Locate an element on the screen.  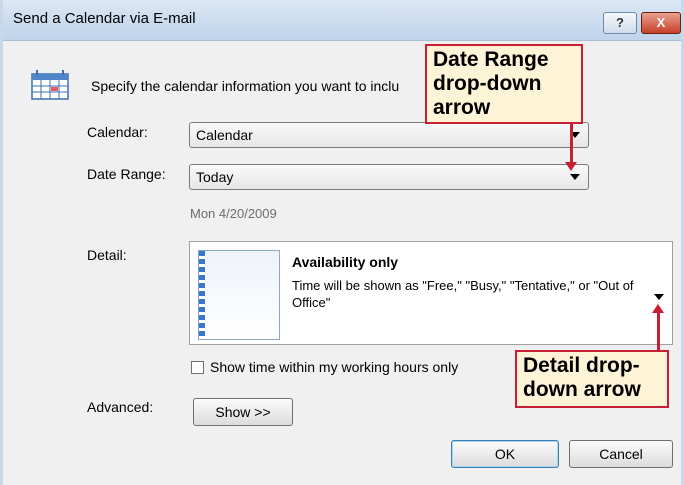
advanced-label: Advanced: is located at coordinates (120, 407).